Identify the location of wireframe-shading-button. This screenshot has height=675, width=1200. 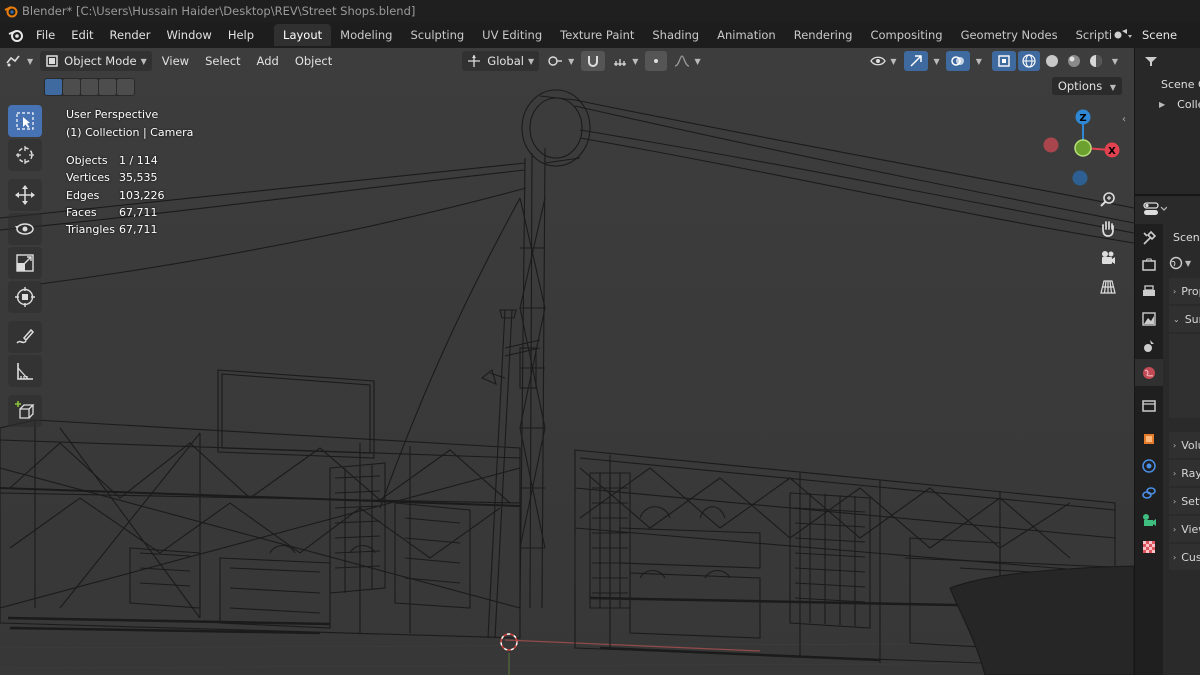
(1028, 61).